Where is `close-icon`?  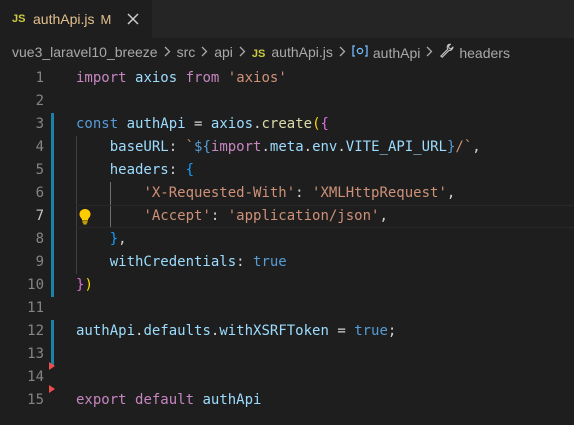 close-icon is located at coordinates (133, 19).